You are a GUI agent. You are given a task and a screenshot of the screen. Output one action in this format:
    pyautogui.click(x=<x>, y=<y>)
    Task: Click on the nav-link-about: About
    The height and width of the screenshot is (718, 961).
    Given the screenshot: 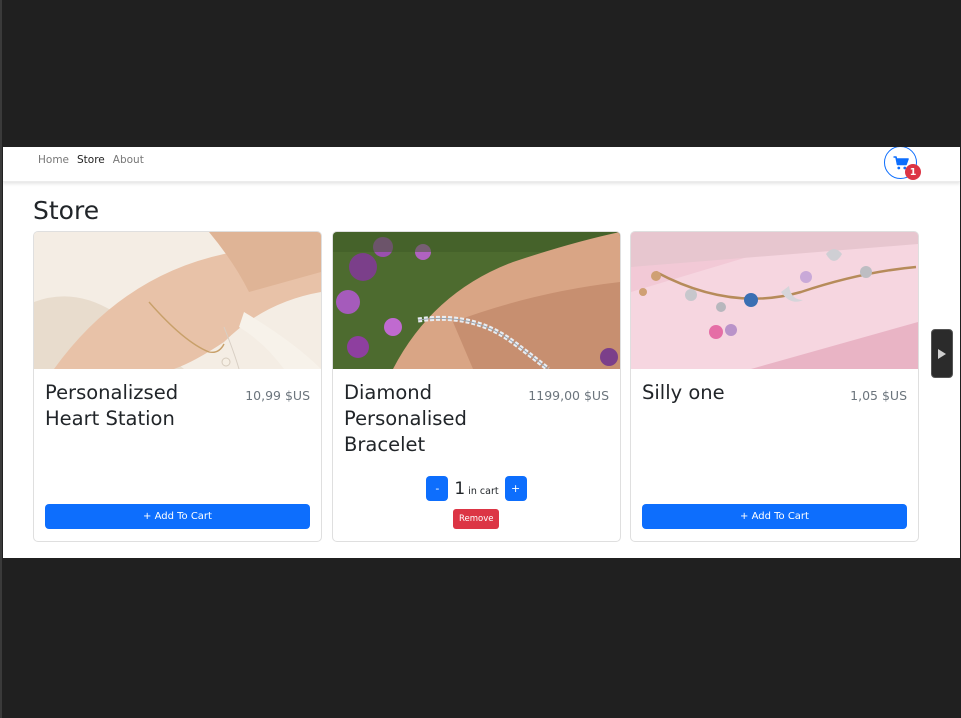 What is the action you would take?
    pyautogui.click(x=128, y=160)
    